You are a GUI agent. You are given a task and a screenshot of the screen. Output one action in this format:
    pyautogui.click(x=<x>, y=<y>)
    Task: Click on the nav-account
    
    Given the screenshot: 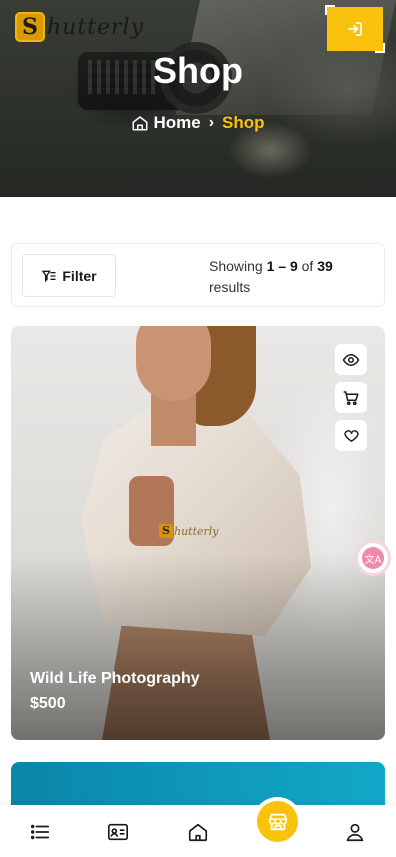 What is the action you would take?
    pyautogui.click(x=355, y=832)
    